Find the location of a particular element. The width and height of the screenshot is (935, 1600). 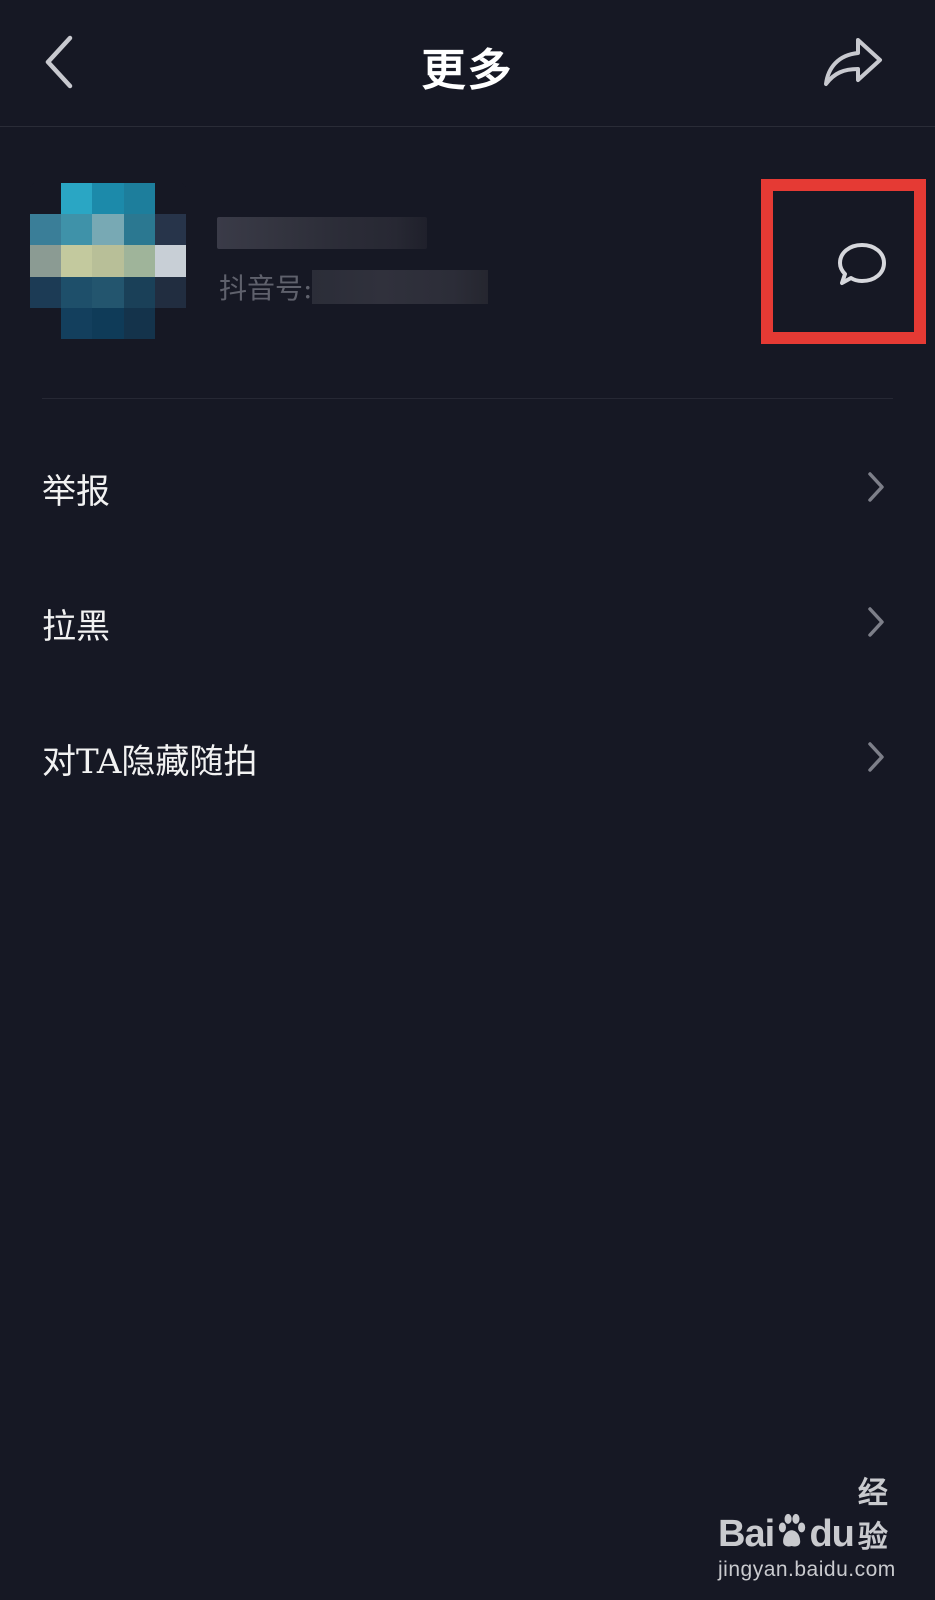

message-button is located at coordinates (862, 265).